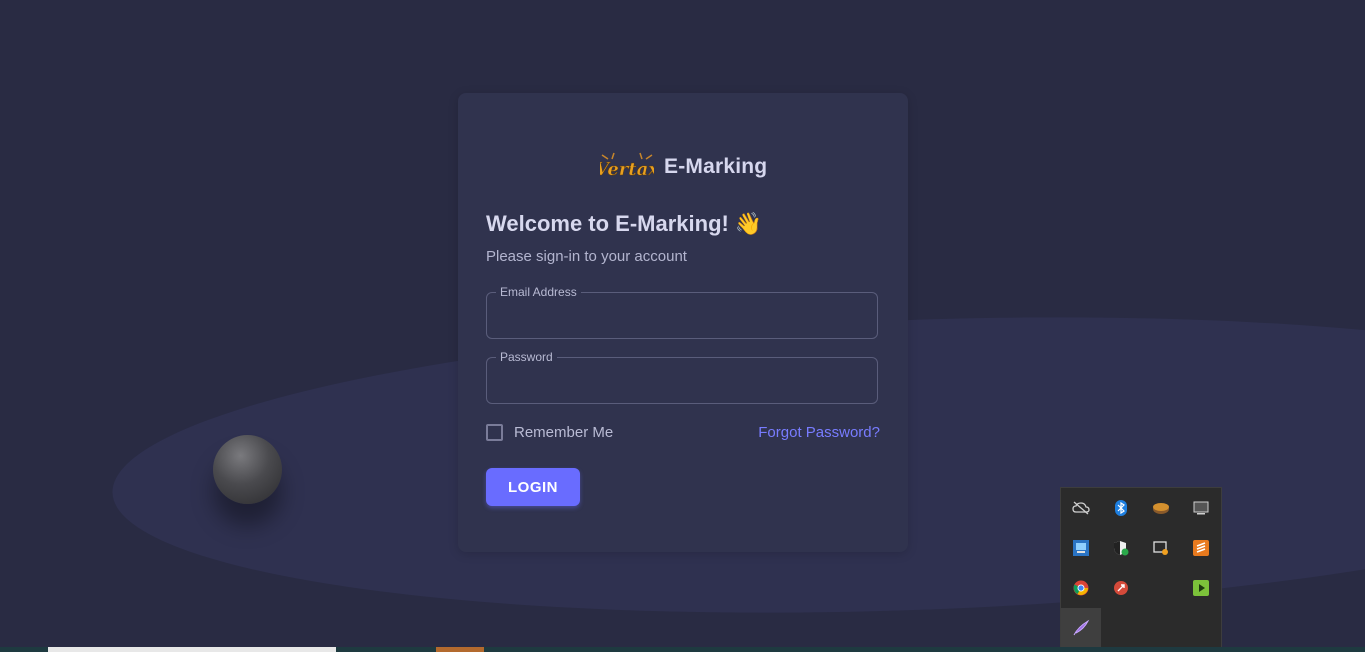 The image size is (1365, 652). Describe the element at coordinates (1081, 588) in the screenshot. I see `chrome-icon` at that location.